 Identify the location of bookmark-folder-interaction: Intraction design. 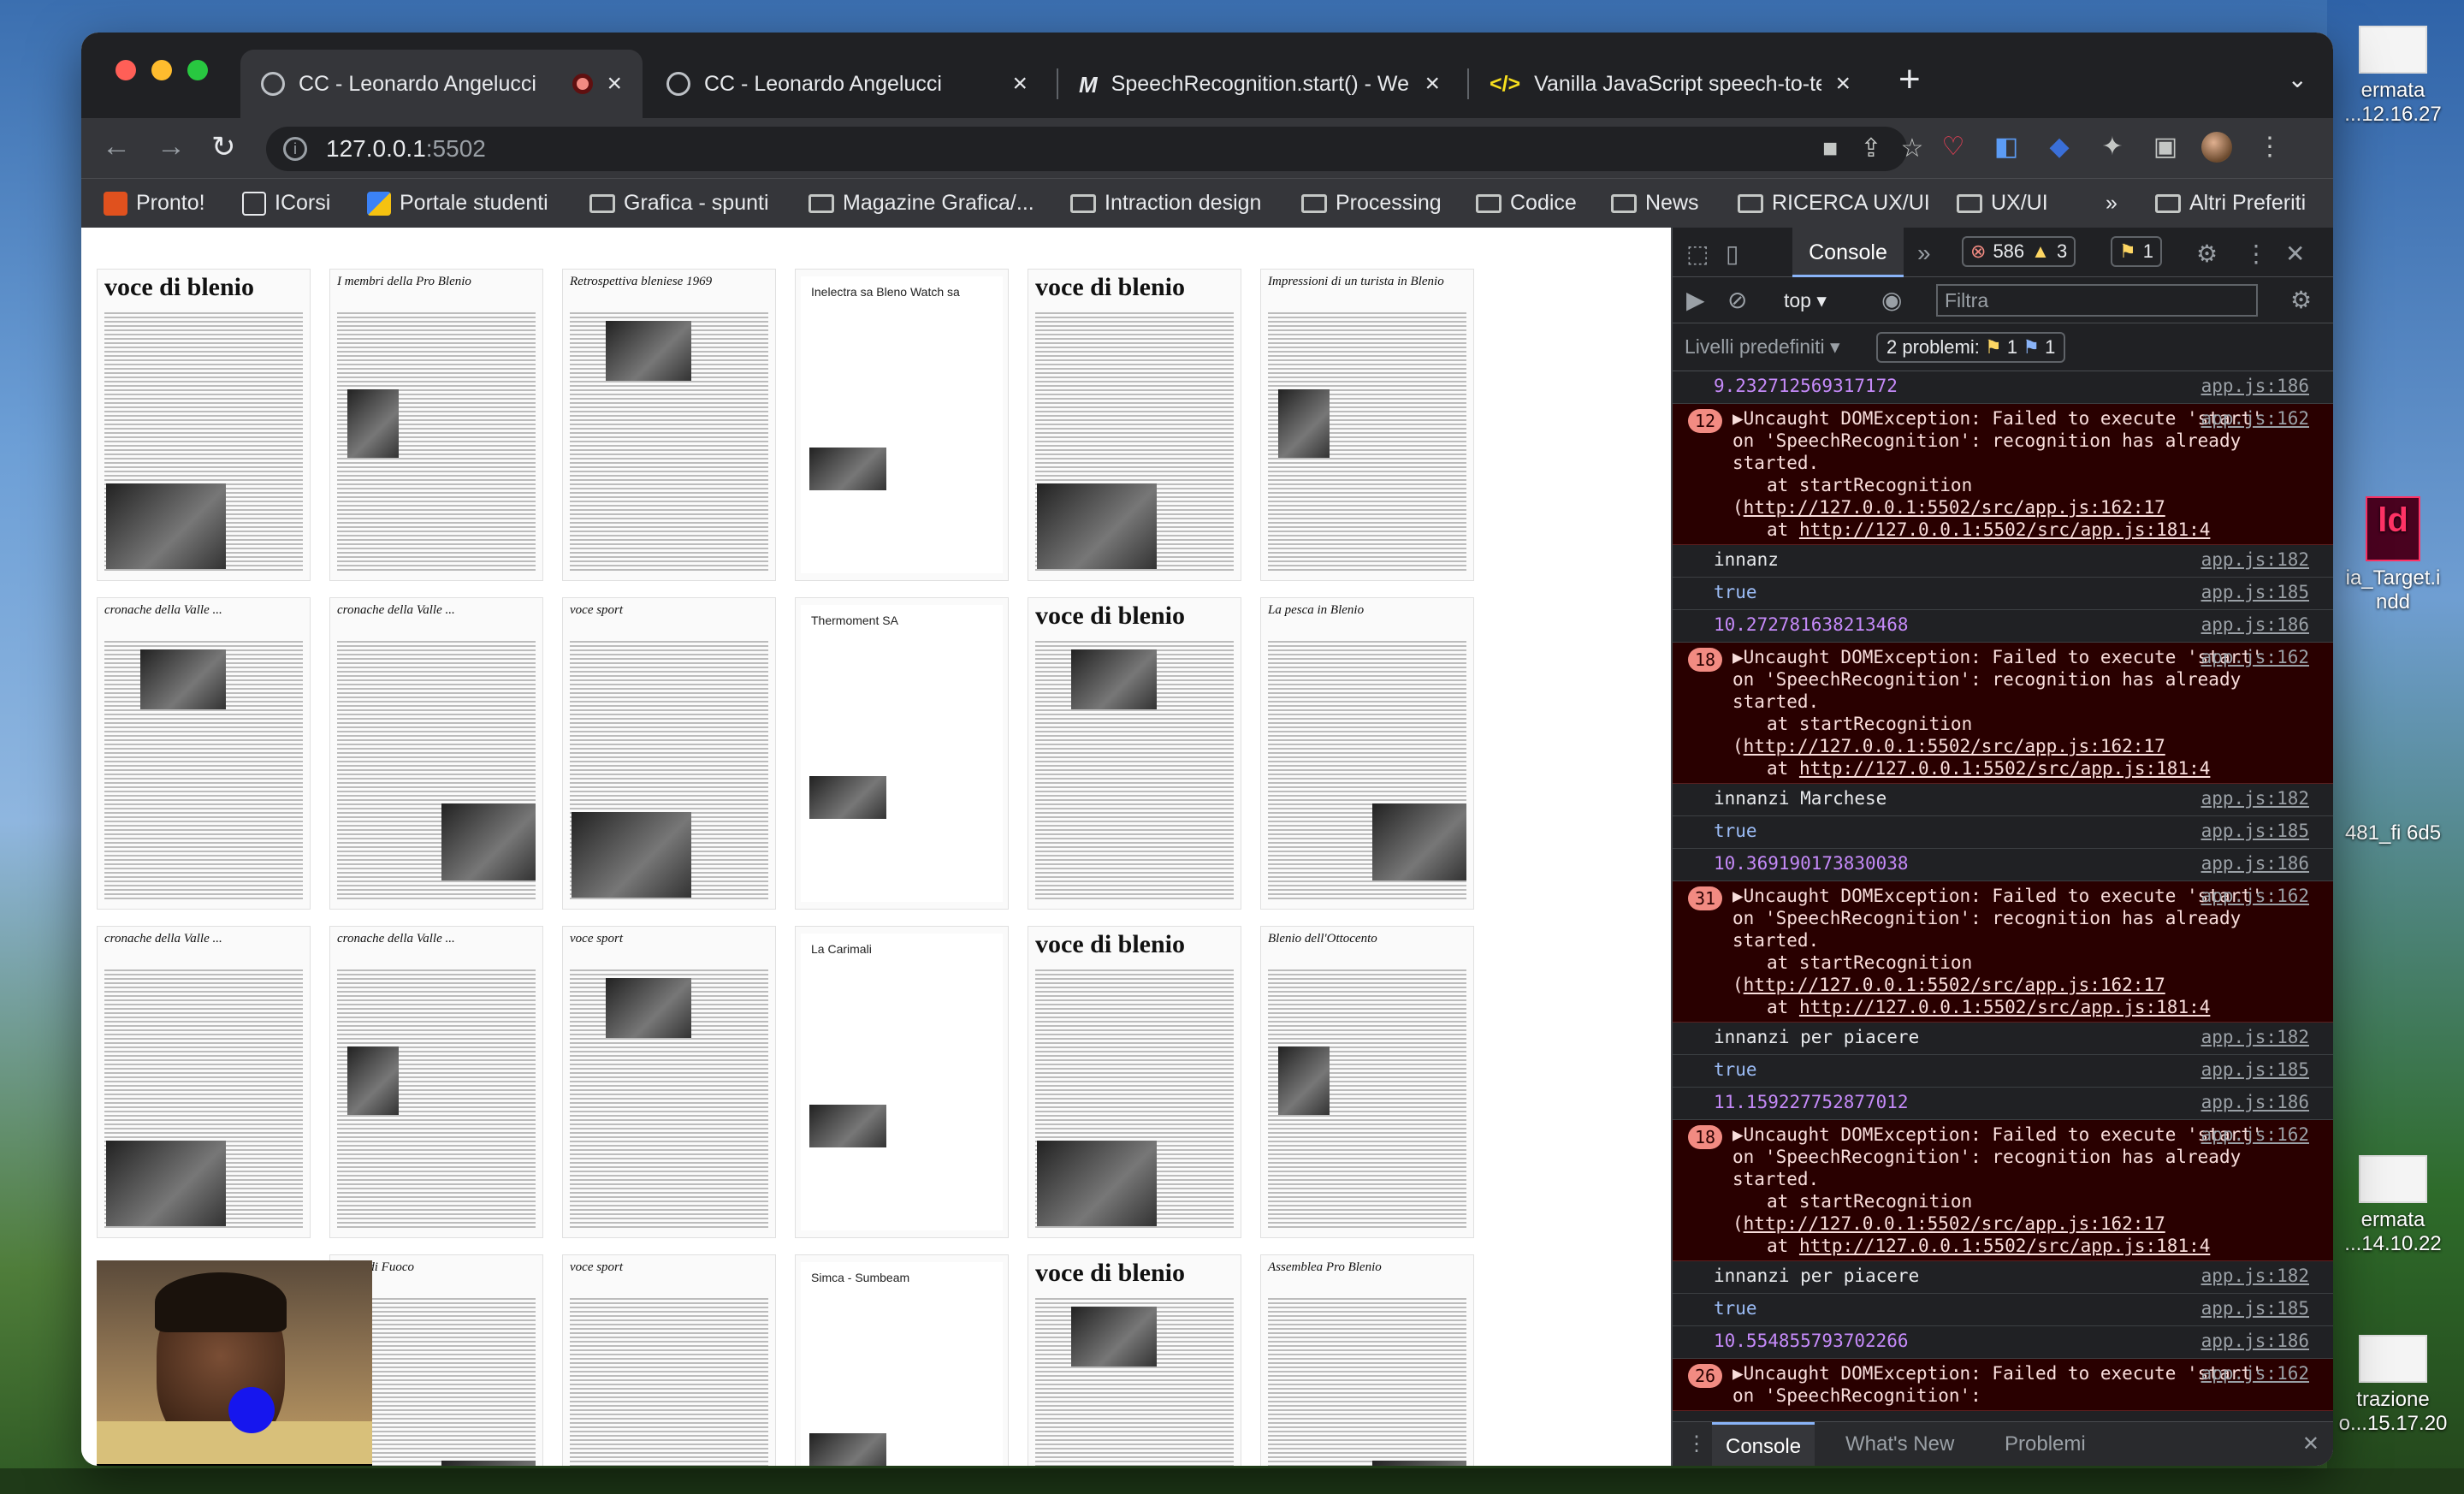
(1165, 204).